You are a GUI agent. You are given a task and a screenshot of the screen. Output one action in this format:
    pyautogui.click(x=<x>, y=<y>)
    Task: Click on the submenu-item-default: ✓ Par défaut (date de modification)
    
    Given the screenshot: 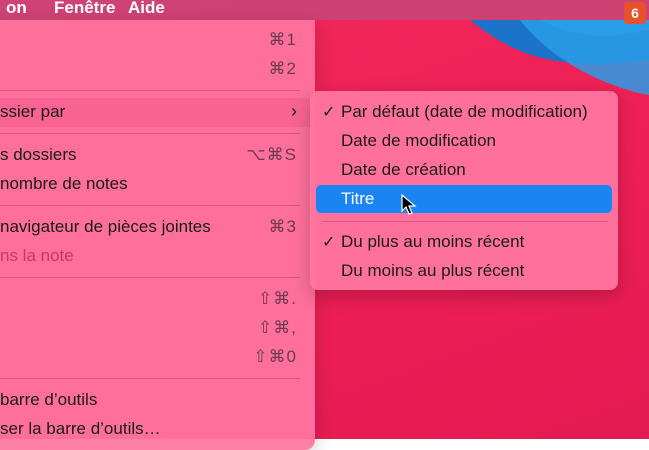 What is the action you would take?
    pyautogui.click(x=464, y=112)
    